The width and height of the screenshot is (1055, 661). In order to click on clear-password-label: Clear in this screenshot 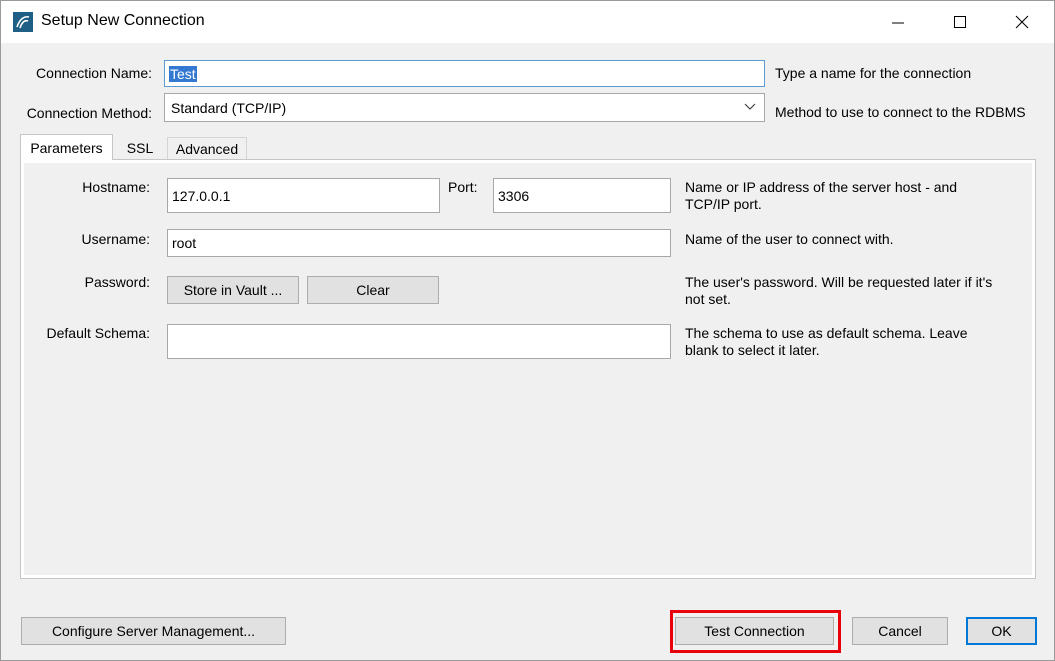, I will do `click(373, 290)`.